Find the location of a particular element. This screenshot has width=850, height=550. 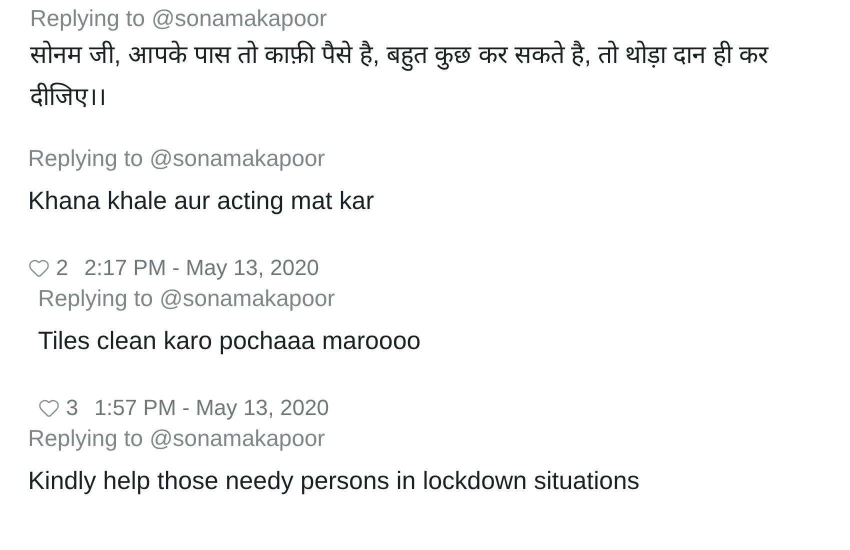

tweet-text: Kindly help those needy persons in lockdown situations is located at coordinates (334, 481).